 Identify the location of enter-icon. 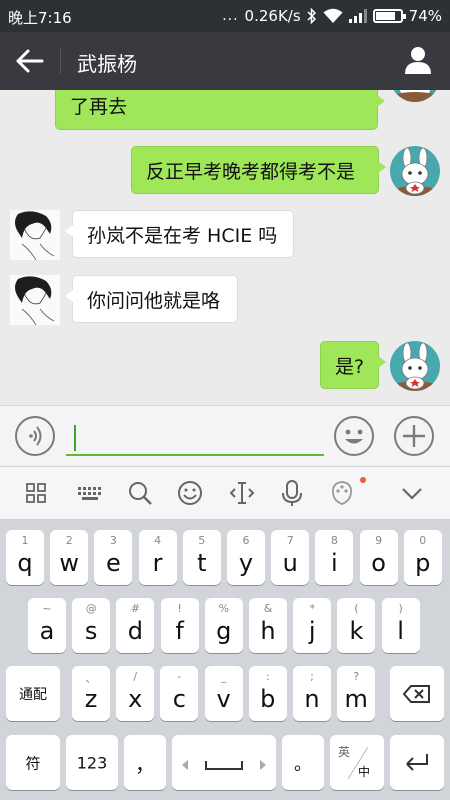
(417, 762).